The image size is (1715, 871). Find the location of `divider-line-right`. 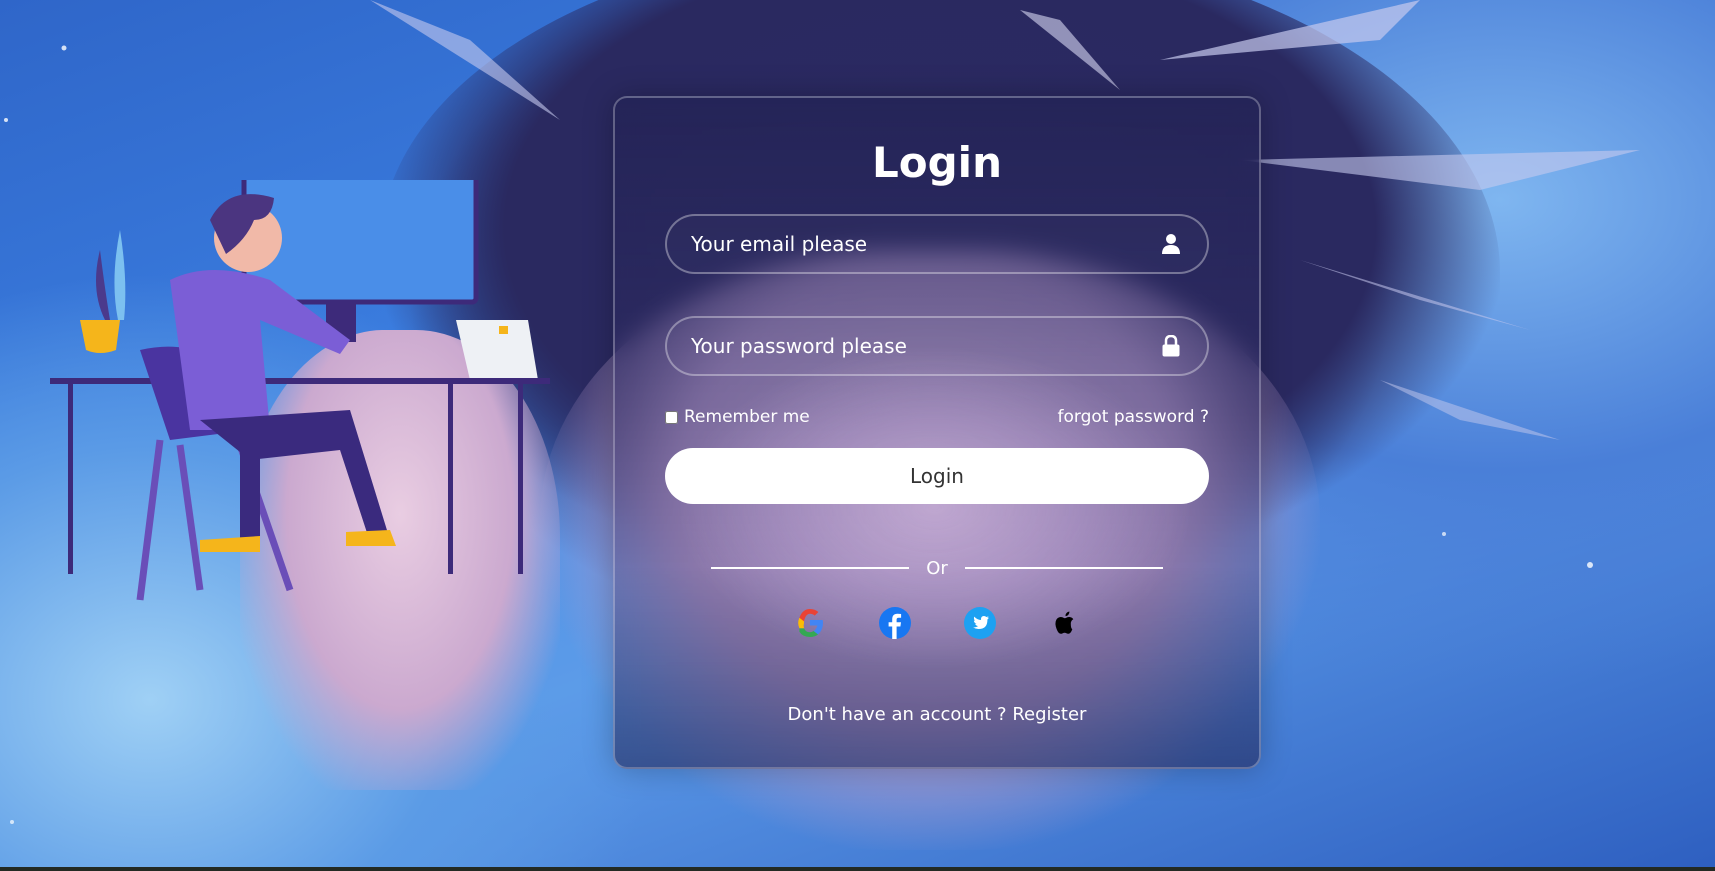

divider-line-right is located at coordinates (1064, 568).